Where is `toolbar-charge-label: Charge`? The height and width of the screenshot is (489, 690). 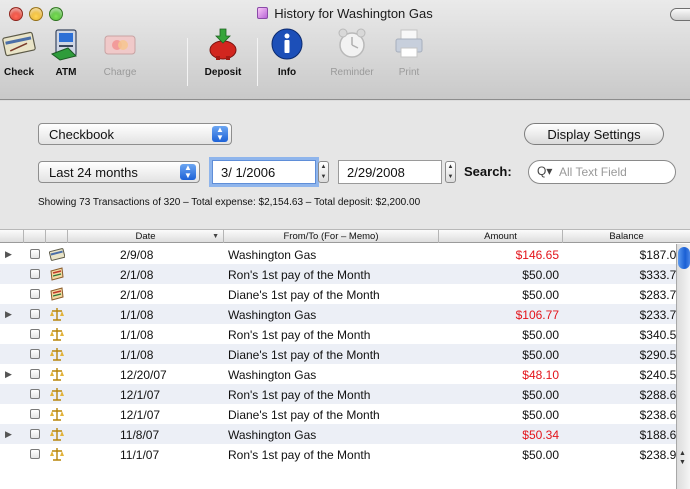
toolbar-charge-label: Charge is located at coordinates (120, 72).